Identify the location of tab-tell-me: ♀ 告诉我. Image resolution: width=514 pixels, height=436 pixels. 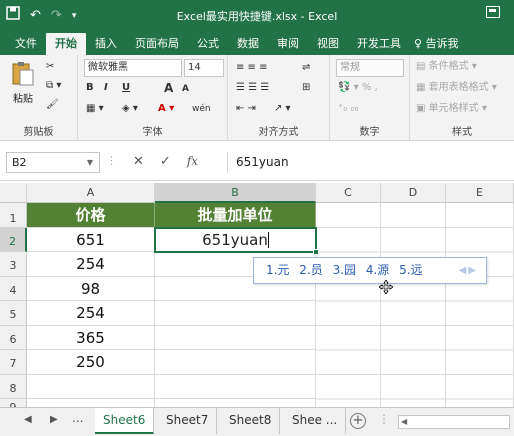
(439, 44).